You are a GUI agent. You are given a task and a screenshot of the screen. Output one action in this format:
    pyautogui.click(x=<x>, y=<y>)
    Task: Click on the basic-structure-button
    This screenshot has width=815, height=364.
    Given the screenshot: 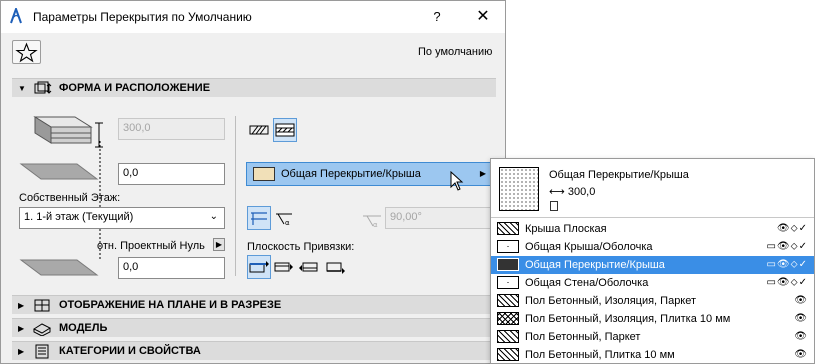 What is the action you would take?
    pyautogui.click(x=259, y=130)
    